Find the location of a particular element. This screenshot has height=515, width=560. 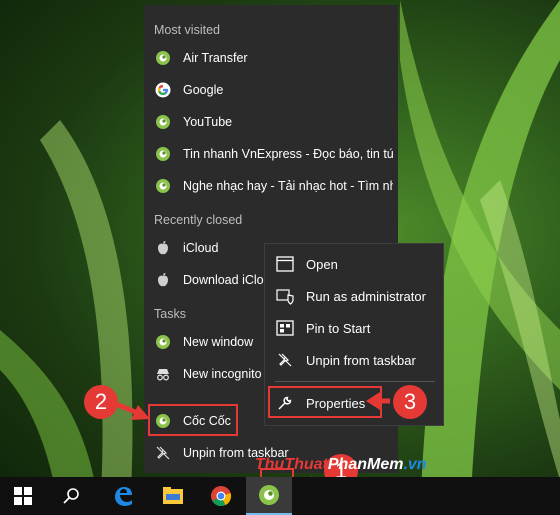

windows-icon is located at coordinates (23, 496).